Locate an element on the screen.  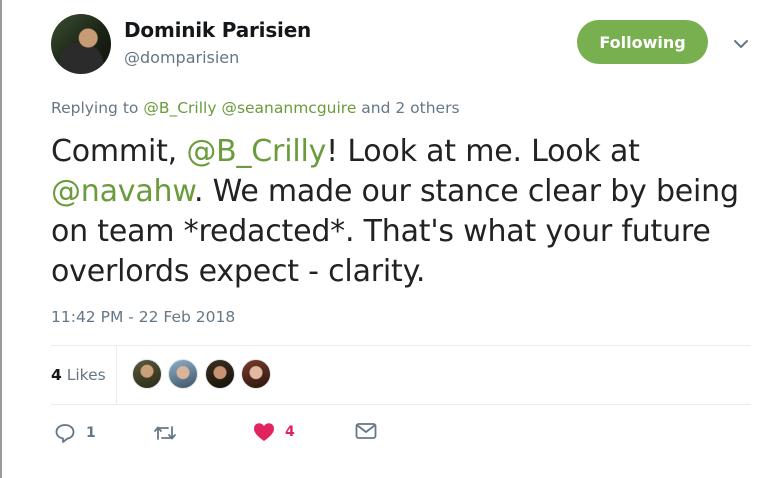
reply-button: 1 is located at coordinates (75, 433).